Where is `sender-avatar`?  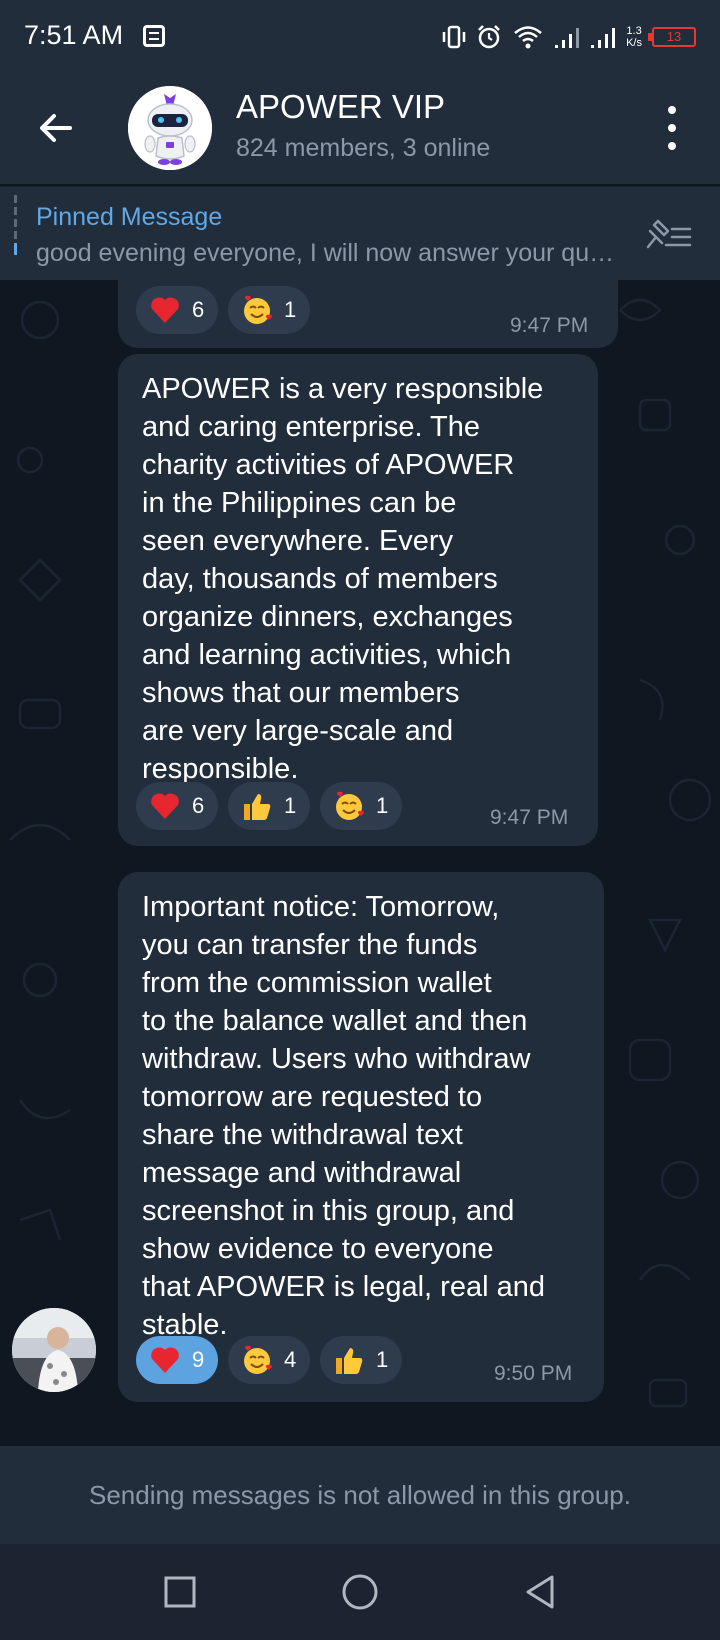
sender-avatar is located at coordinates (54, 1350).